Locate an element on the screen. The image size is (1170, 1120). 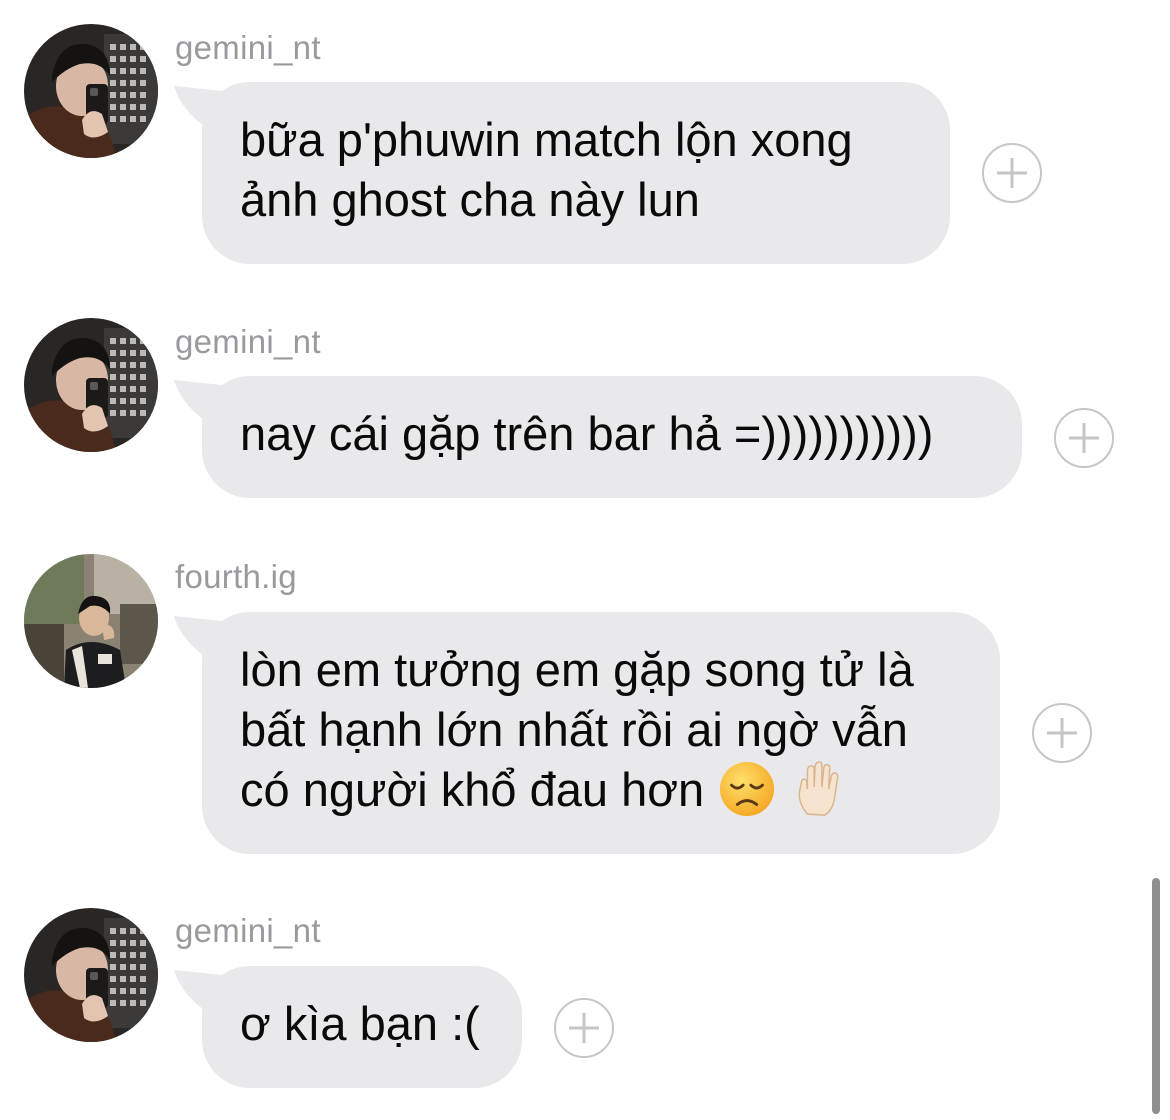
message-text: nay cái gặp trên bar hả =))))))))))) is located at coordinates (587, 433).